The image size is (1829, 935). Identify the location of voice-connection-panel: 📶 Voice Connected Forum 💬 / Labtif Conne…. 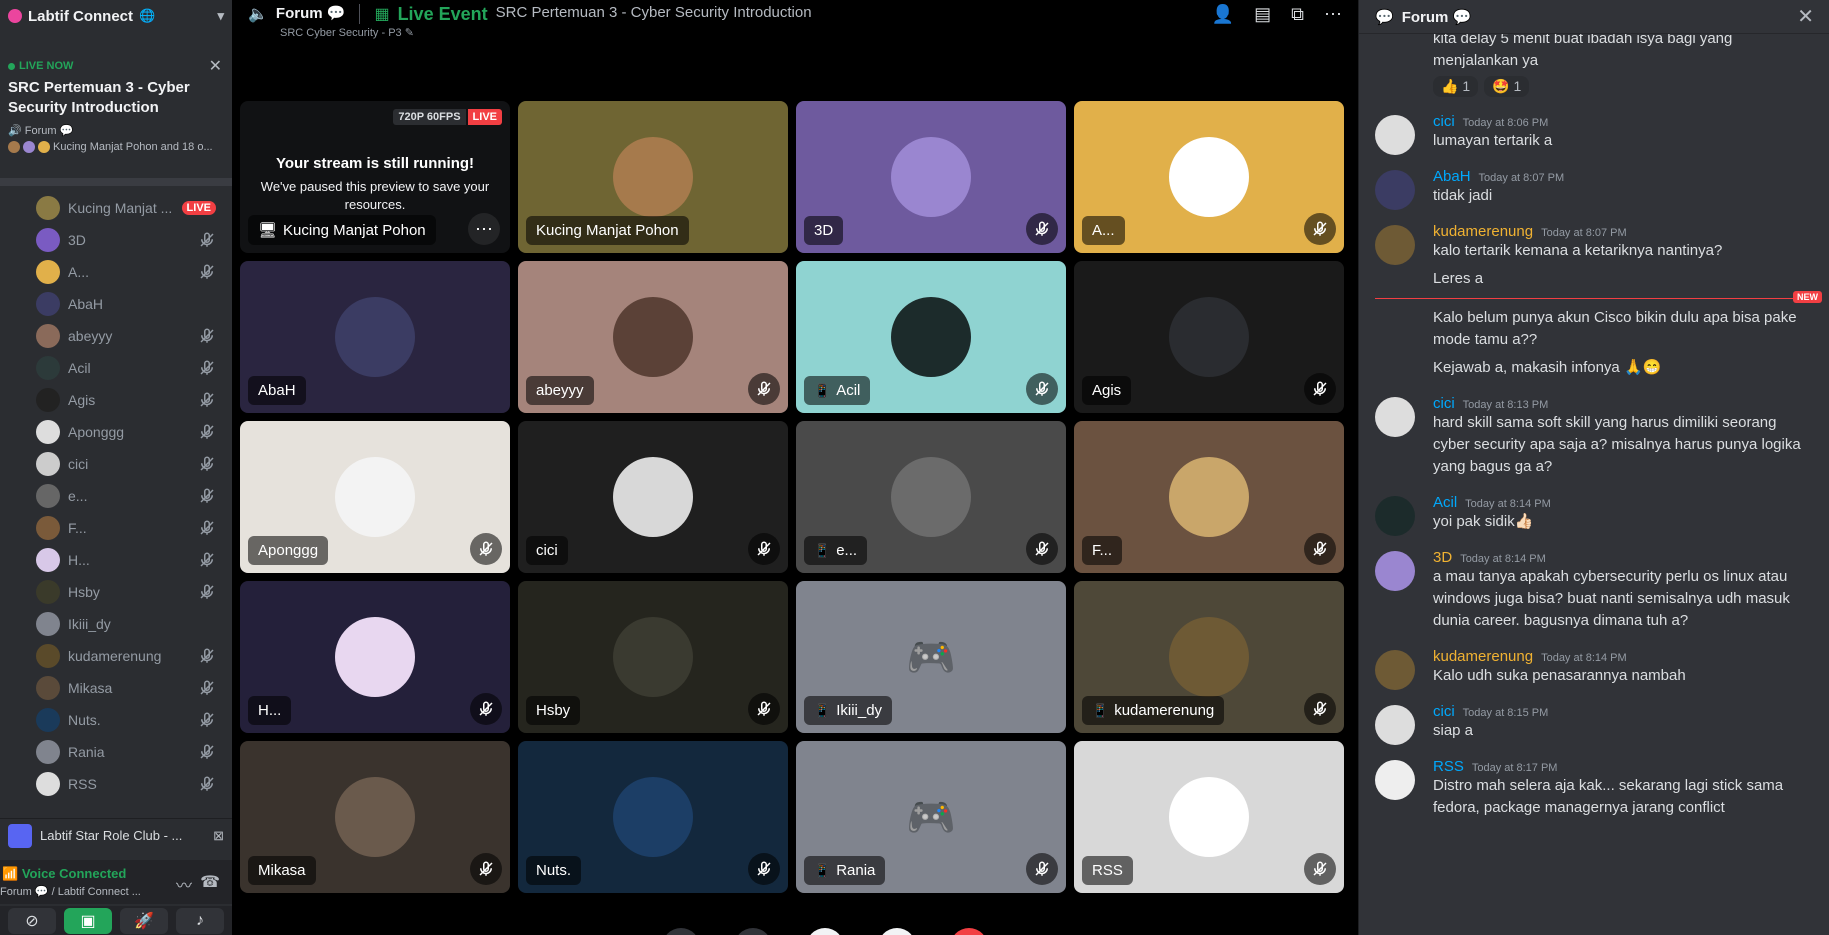
(116, 882).